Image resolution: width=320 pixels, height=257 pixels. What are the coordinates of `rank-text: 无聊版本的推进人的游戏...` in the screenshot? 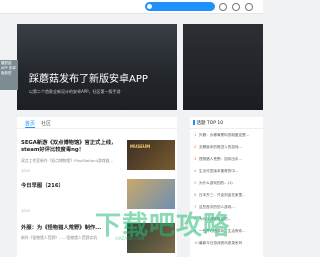 It's located at (220, 147).